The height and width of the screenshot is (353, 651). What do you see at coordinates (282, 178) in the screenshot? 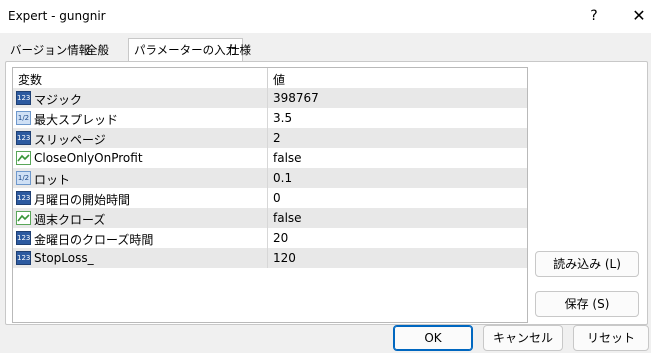
I see `param-value: 0.1` at bounding box center [282, 178].